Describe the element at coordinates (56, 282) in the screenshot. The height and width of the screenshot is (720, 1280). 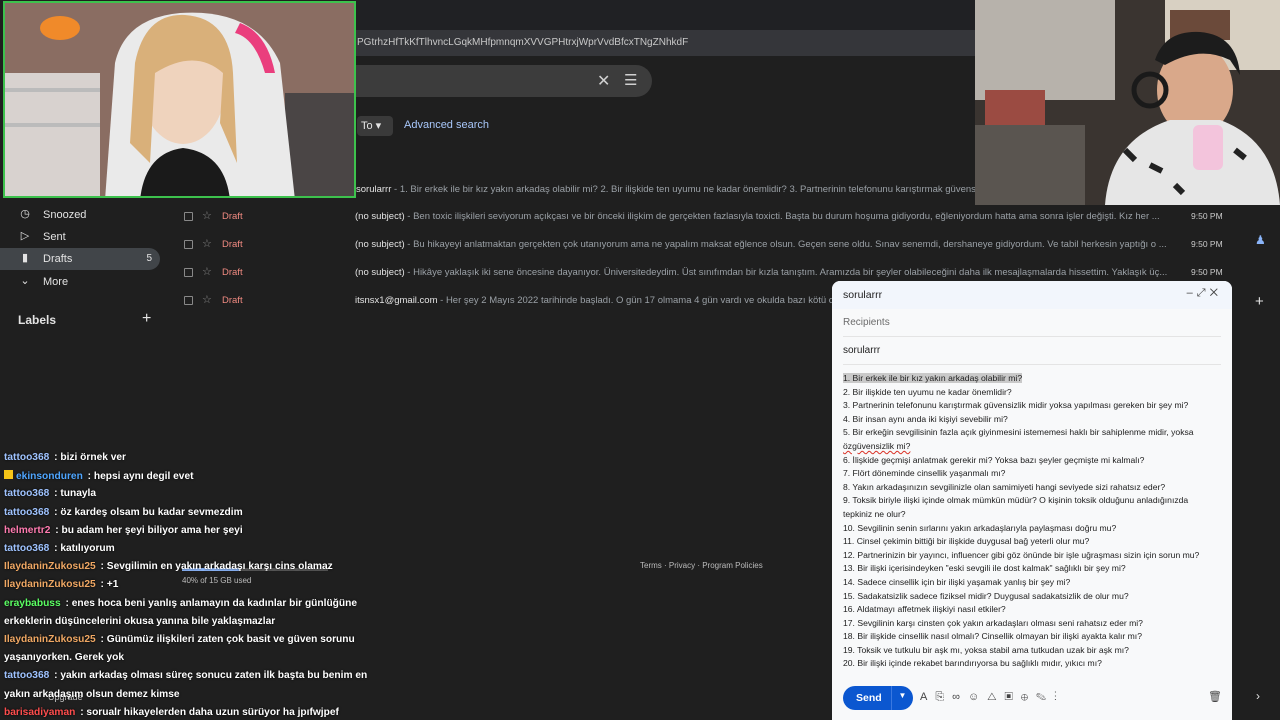
I see `sidebar-item-label: More` at that location.